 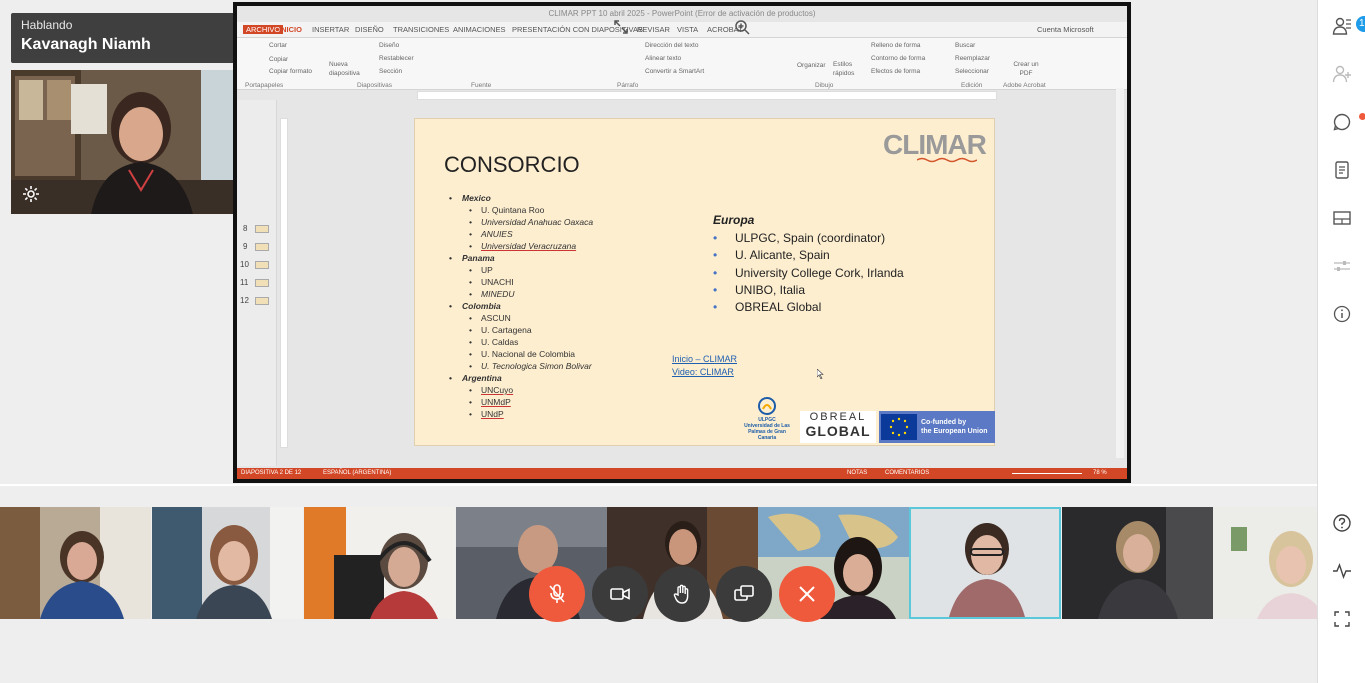 I want to click on ribbon-contorno: Contorno de forma, so click(x=898, y=58).